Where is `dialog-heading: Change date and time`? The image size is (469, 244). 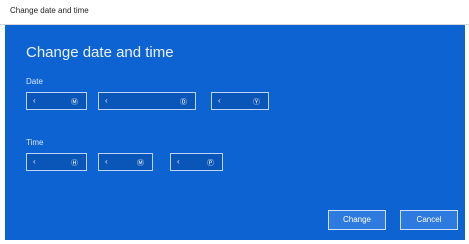
dialog-heading: Change date and time is located at coordinates (100, 52).